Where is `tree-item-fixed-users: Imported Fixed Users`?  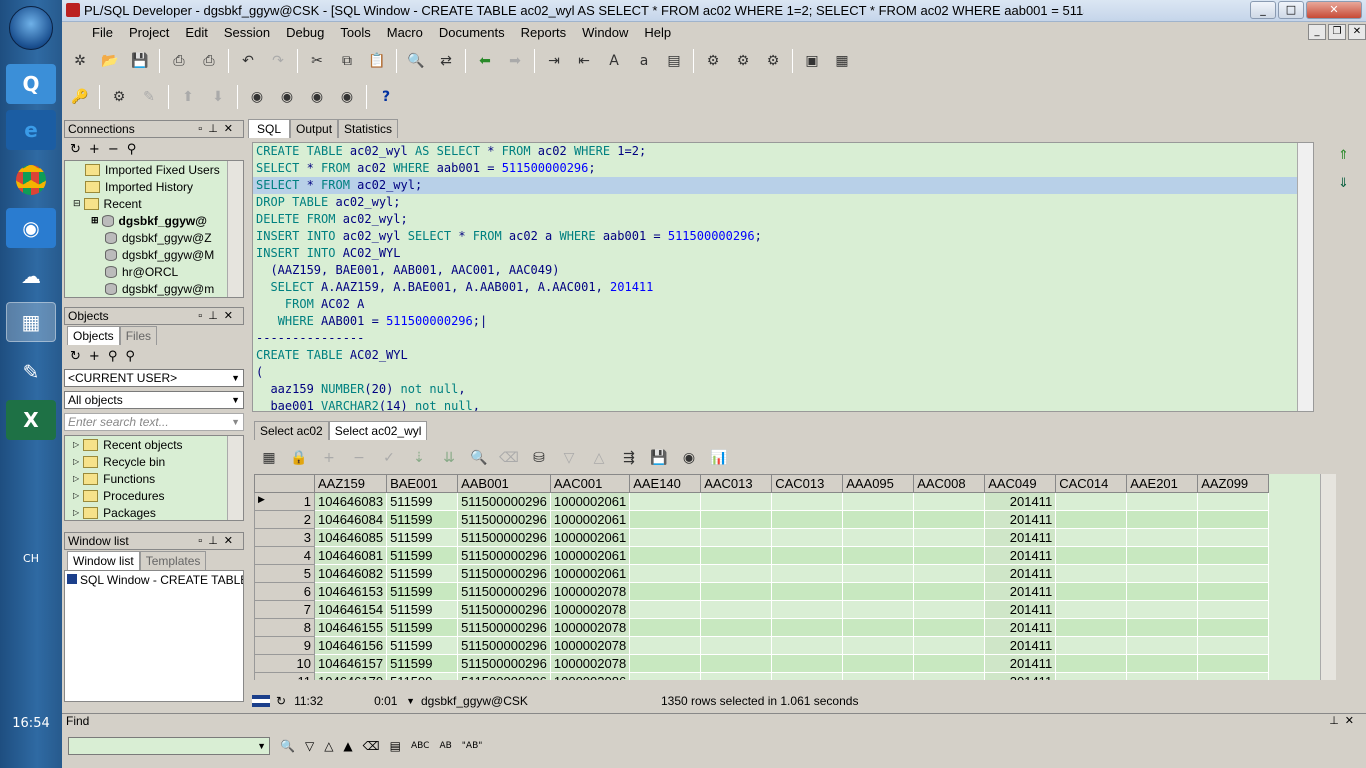
tree-item-fixed-users: Imported Fixed Users is located at coordinates (154, 169).